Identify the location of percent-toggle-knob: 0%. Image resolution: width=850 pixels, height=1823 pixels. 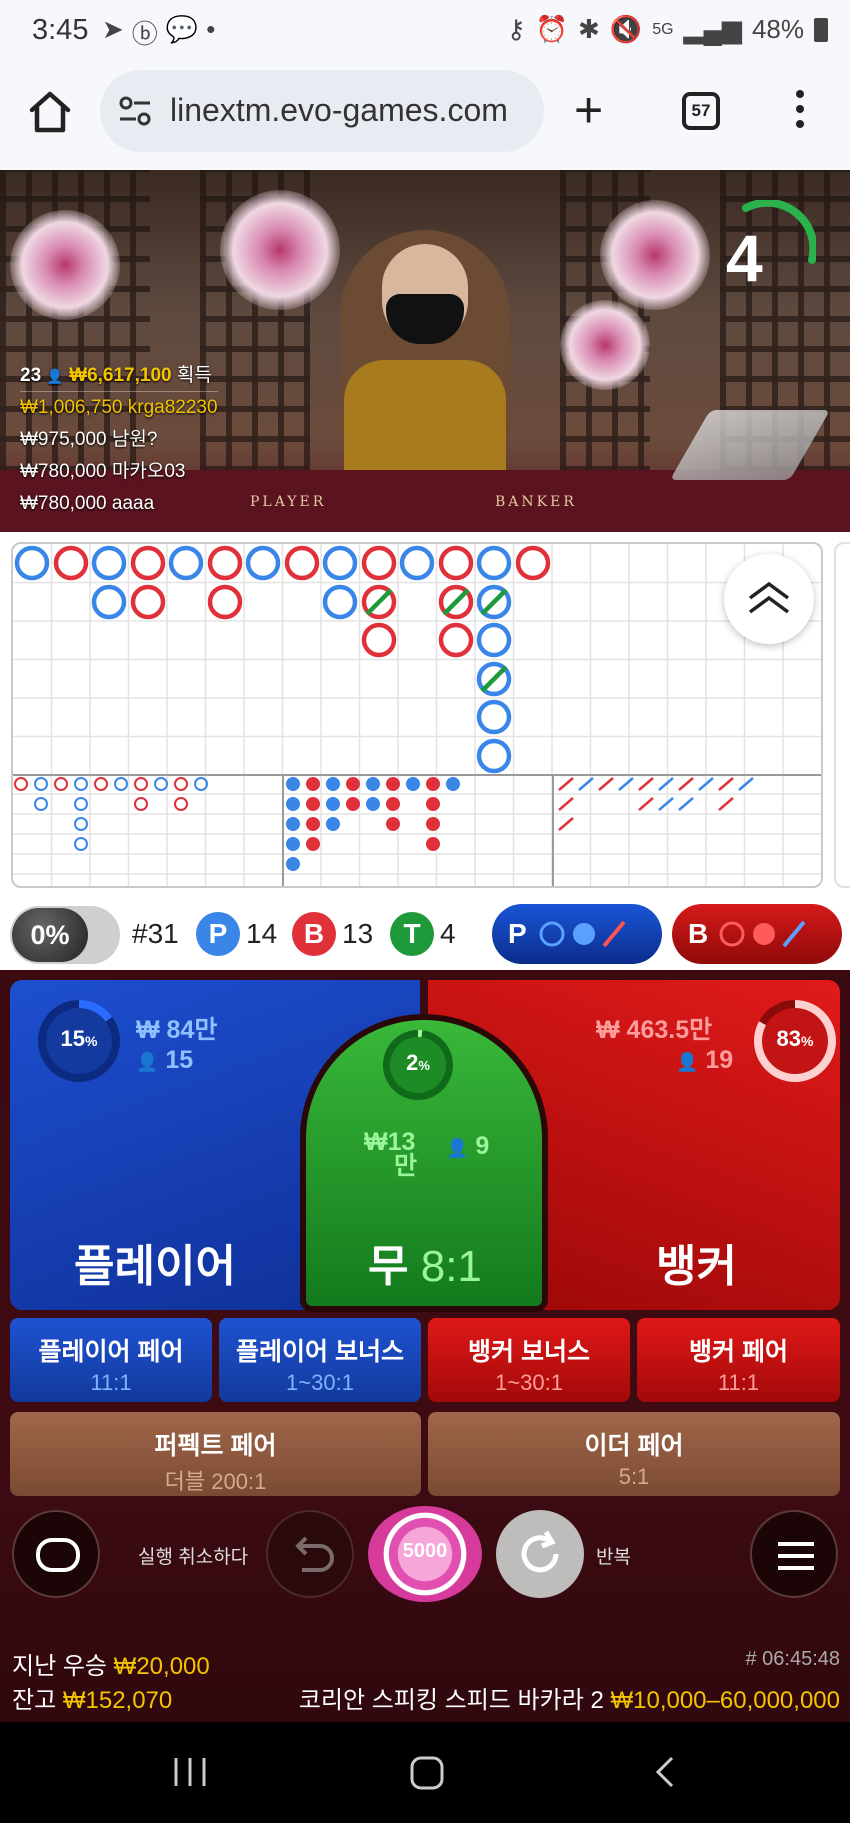
(50, 935).